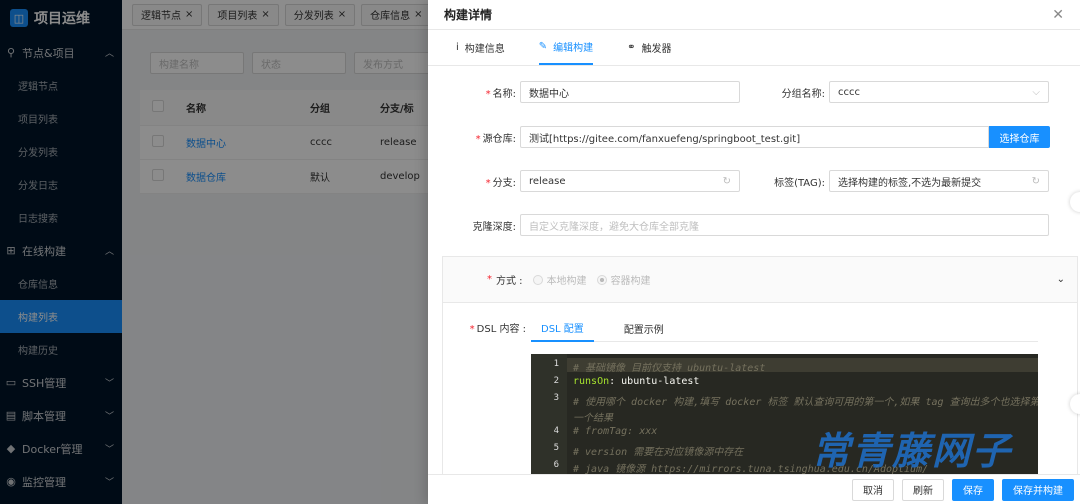 The height and width of the screenshot is (504, 1080). I want to click on info-icon: i, so click(457, 47).